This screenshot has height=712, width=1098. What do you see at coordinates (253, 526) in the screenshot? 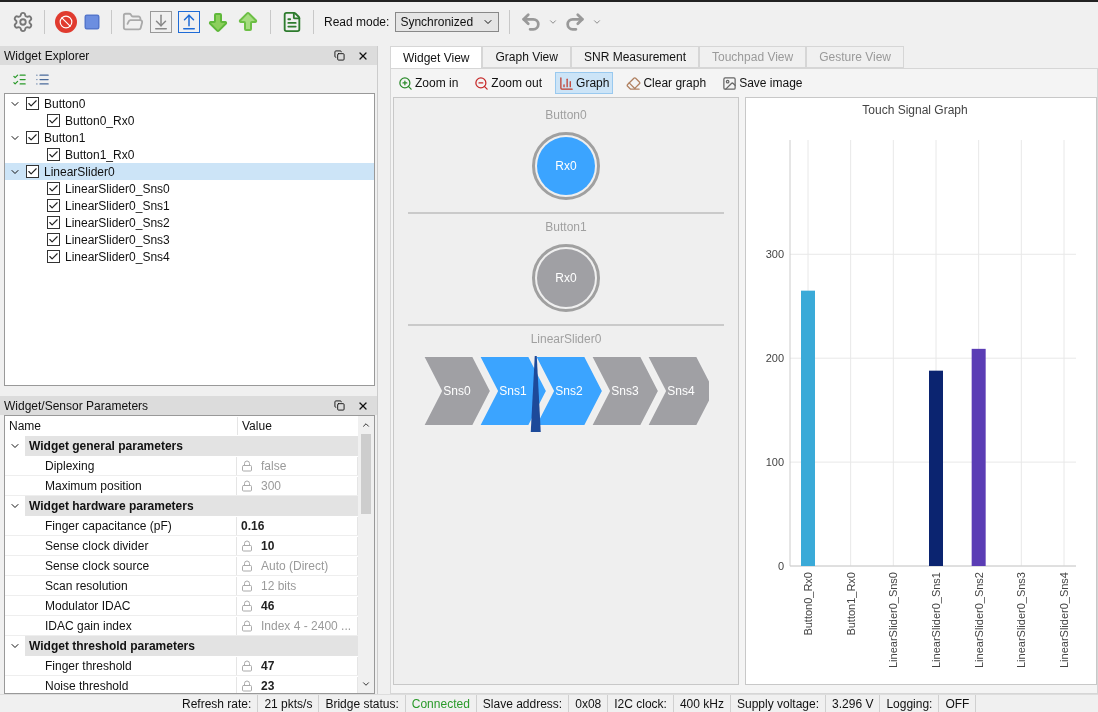
I see `parameter-value: 0.16` at bounding box center [253, 526].